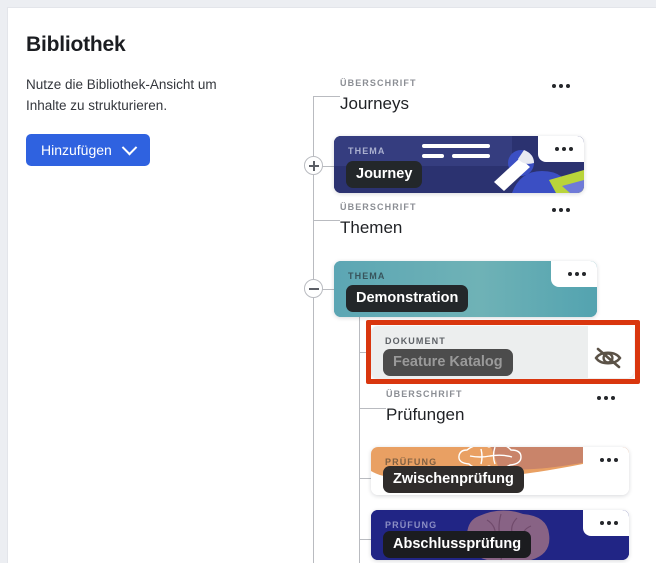 The width and height of the screenshot is (656, 563). I want to click on tree-heading-journeys: ÜBERSCHRIFT Journeys, so click(481, 96).